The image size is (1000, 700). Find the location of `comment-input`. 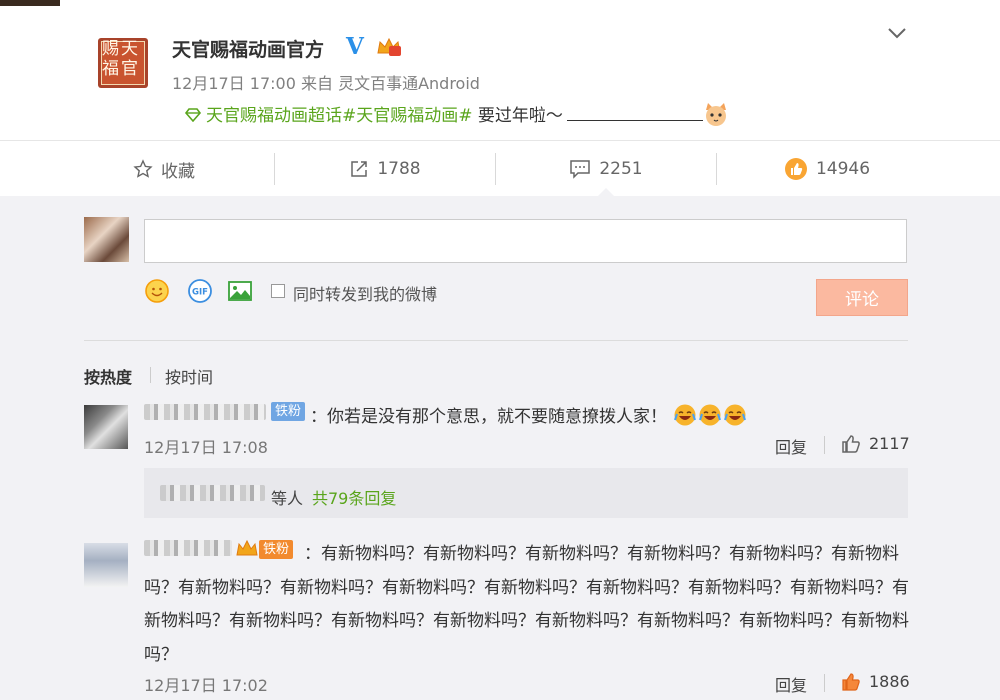

comment-input is located at coordinates (525, 241).